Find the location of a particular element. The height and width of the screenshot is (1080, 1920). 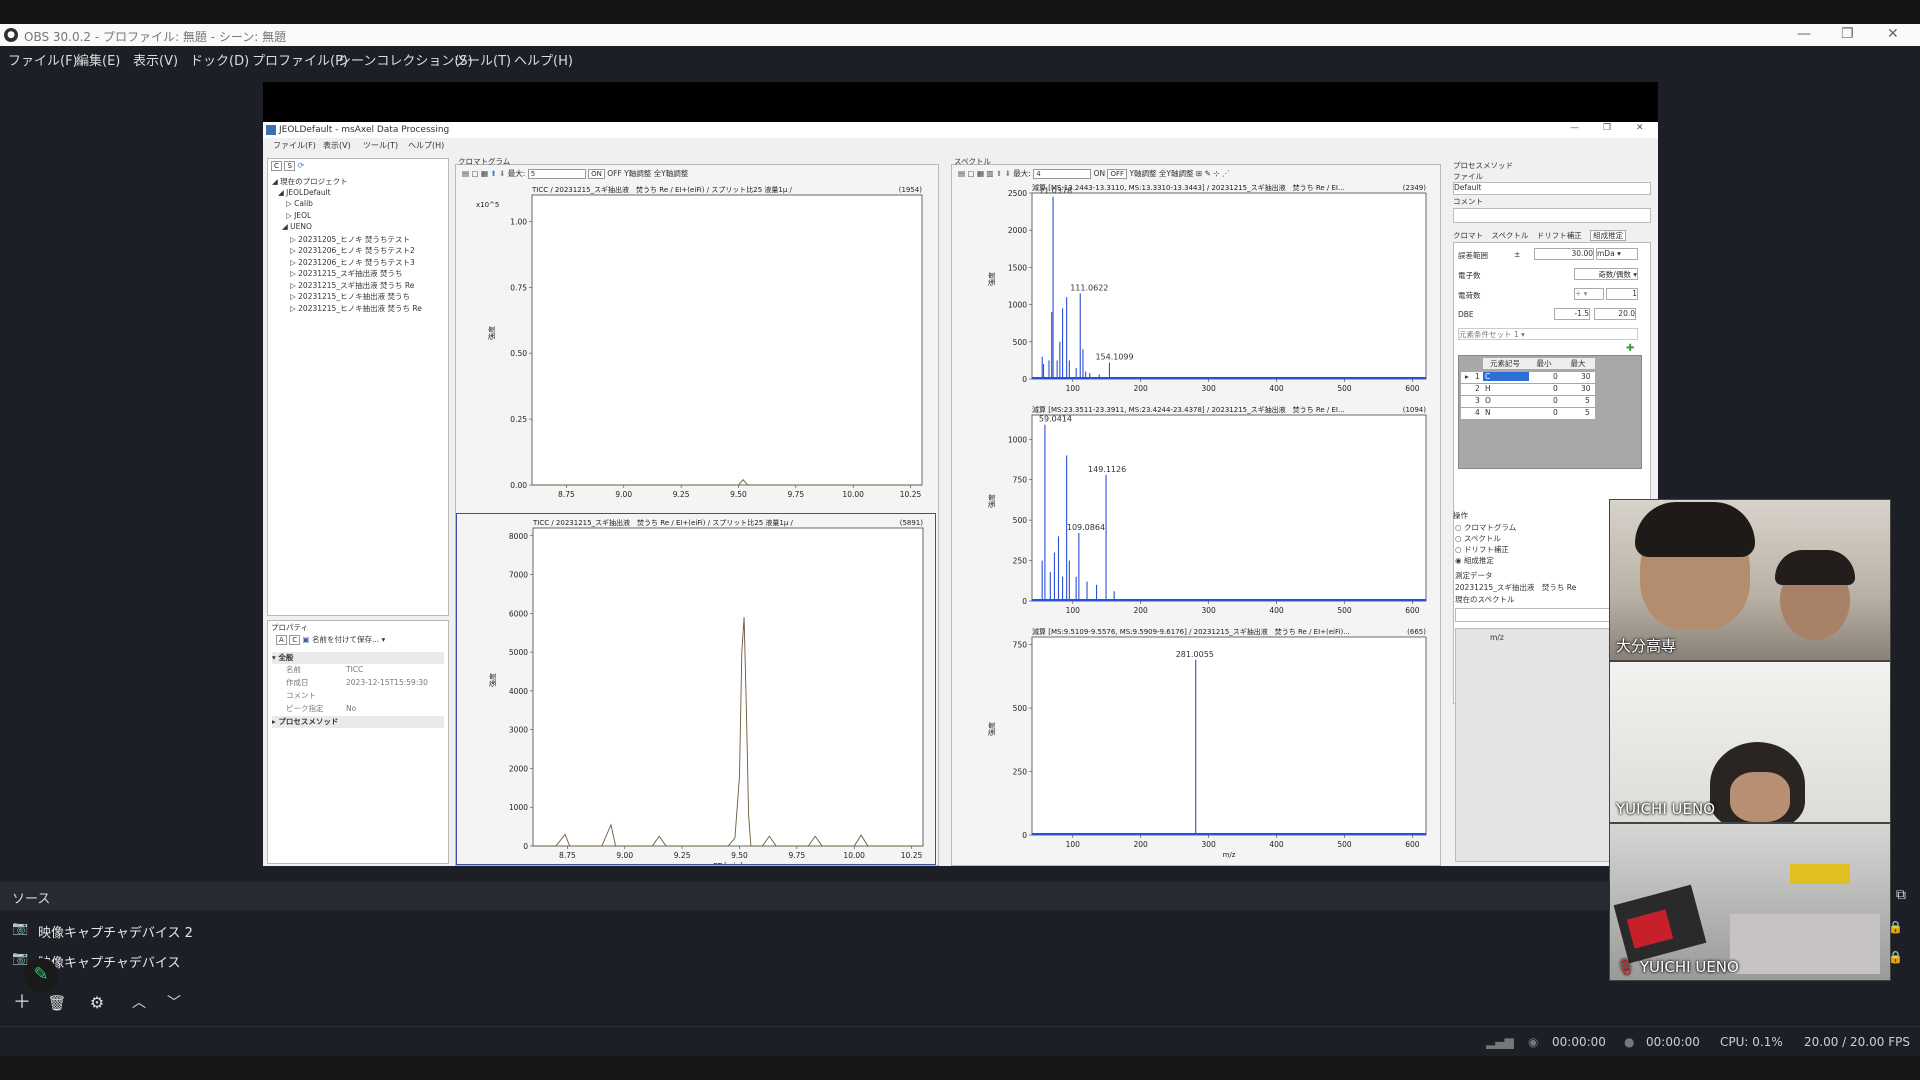

msaxel-menu-view: 表示(V) is located at coordinates (337, 145).